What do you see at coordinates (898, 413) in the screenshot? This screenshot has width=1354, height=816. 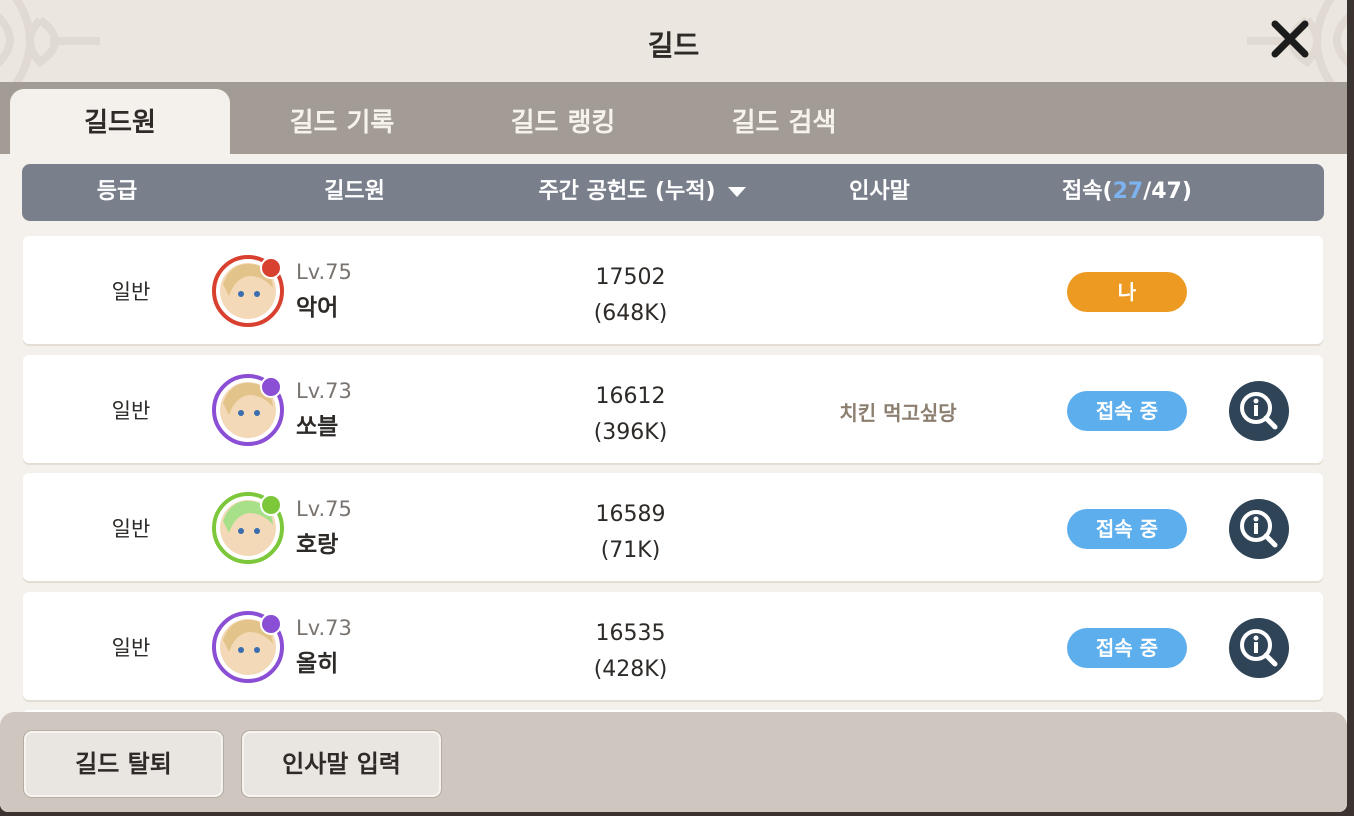 I see `member-greeting: 치킨 먹고싶당` at bounding box center [898, 413].